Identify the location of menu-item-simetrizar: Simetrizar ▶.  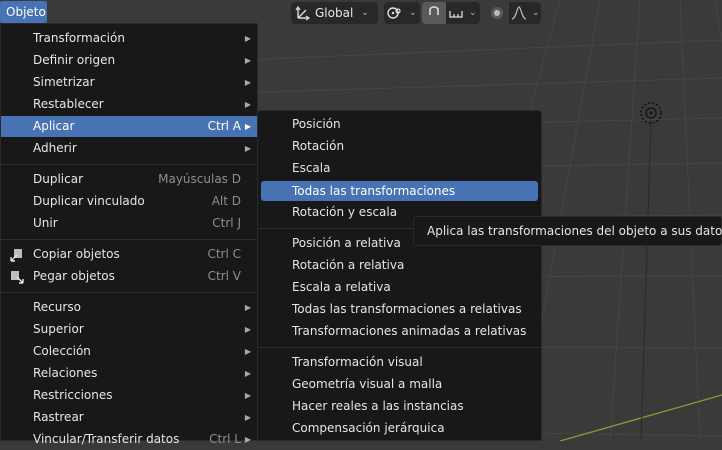
(129, 82).